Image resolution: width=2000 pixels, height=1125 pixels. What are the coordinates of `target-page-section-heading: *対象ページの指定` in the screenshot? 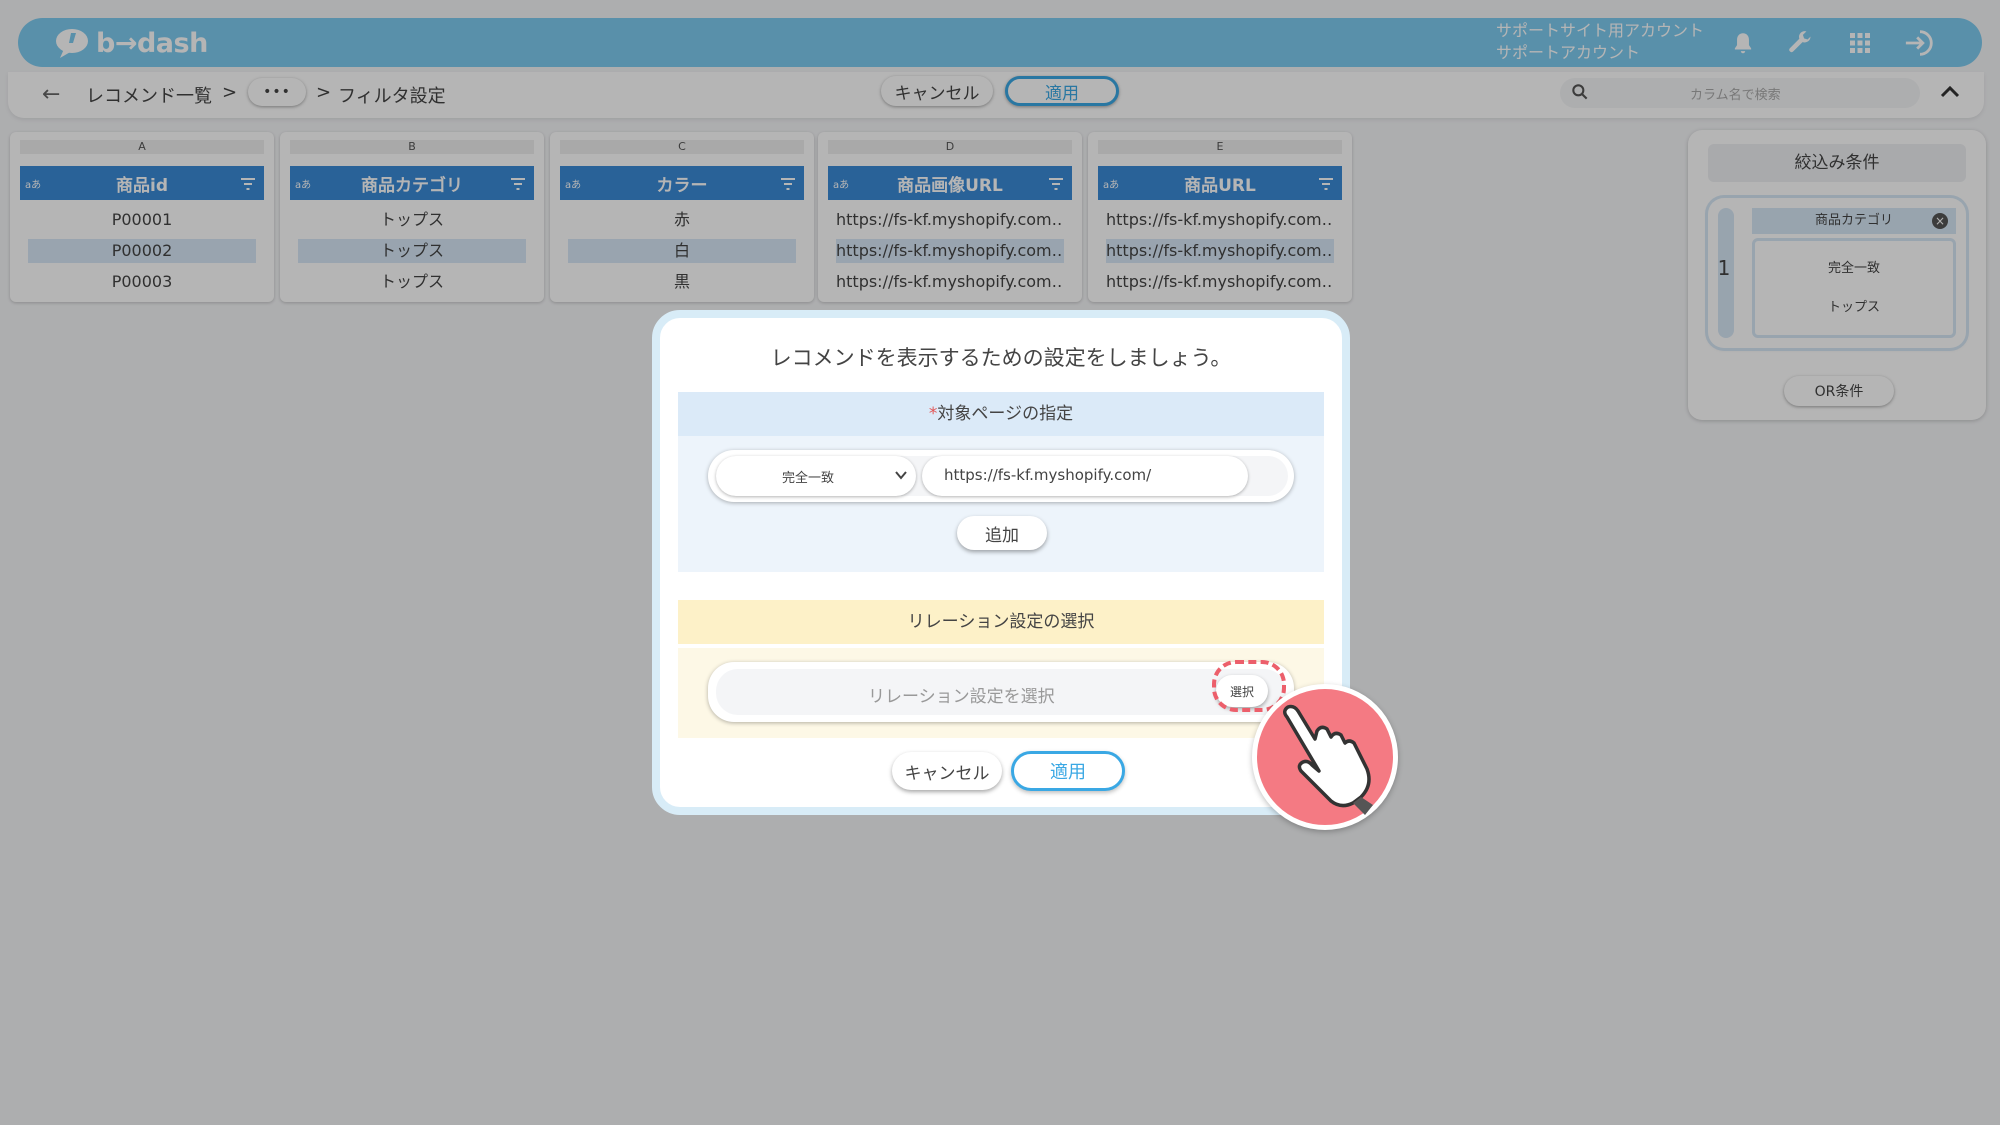 It's located at (1001, 414).